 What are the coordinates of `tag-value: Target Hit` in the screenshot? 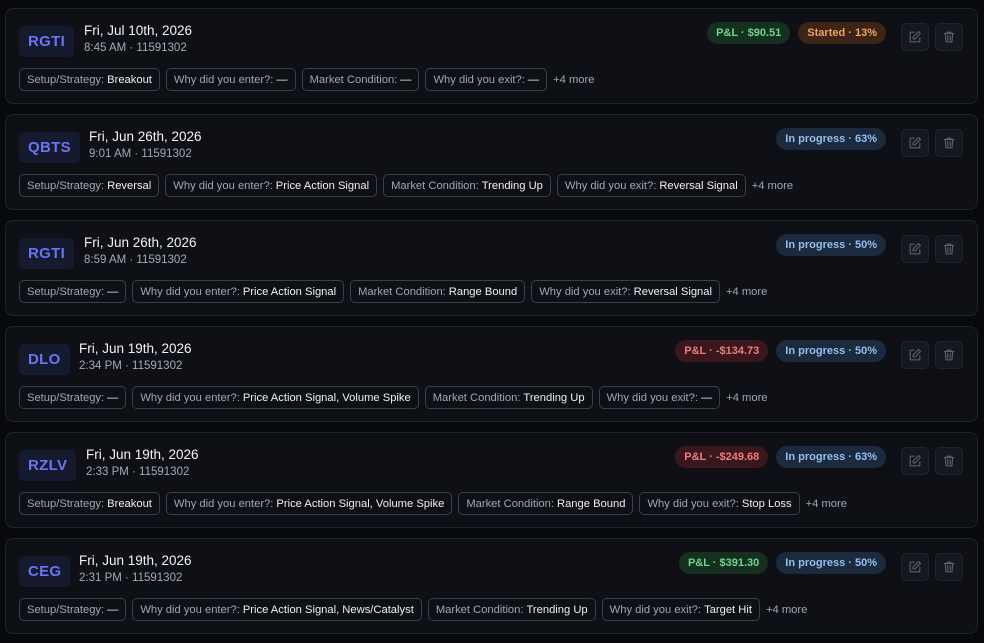 It's located at (728, 609).